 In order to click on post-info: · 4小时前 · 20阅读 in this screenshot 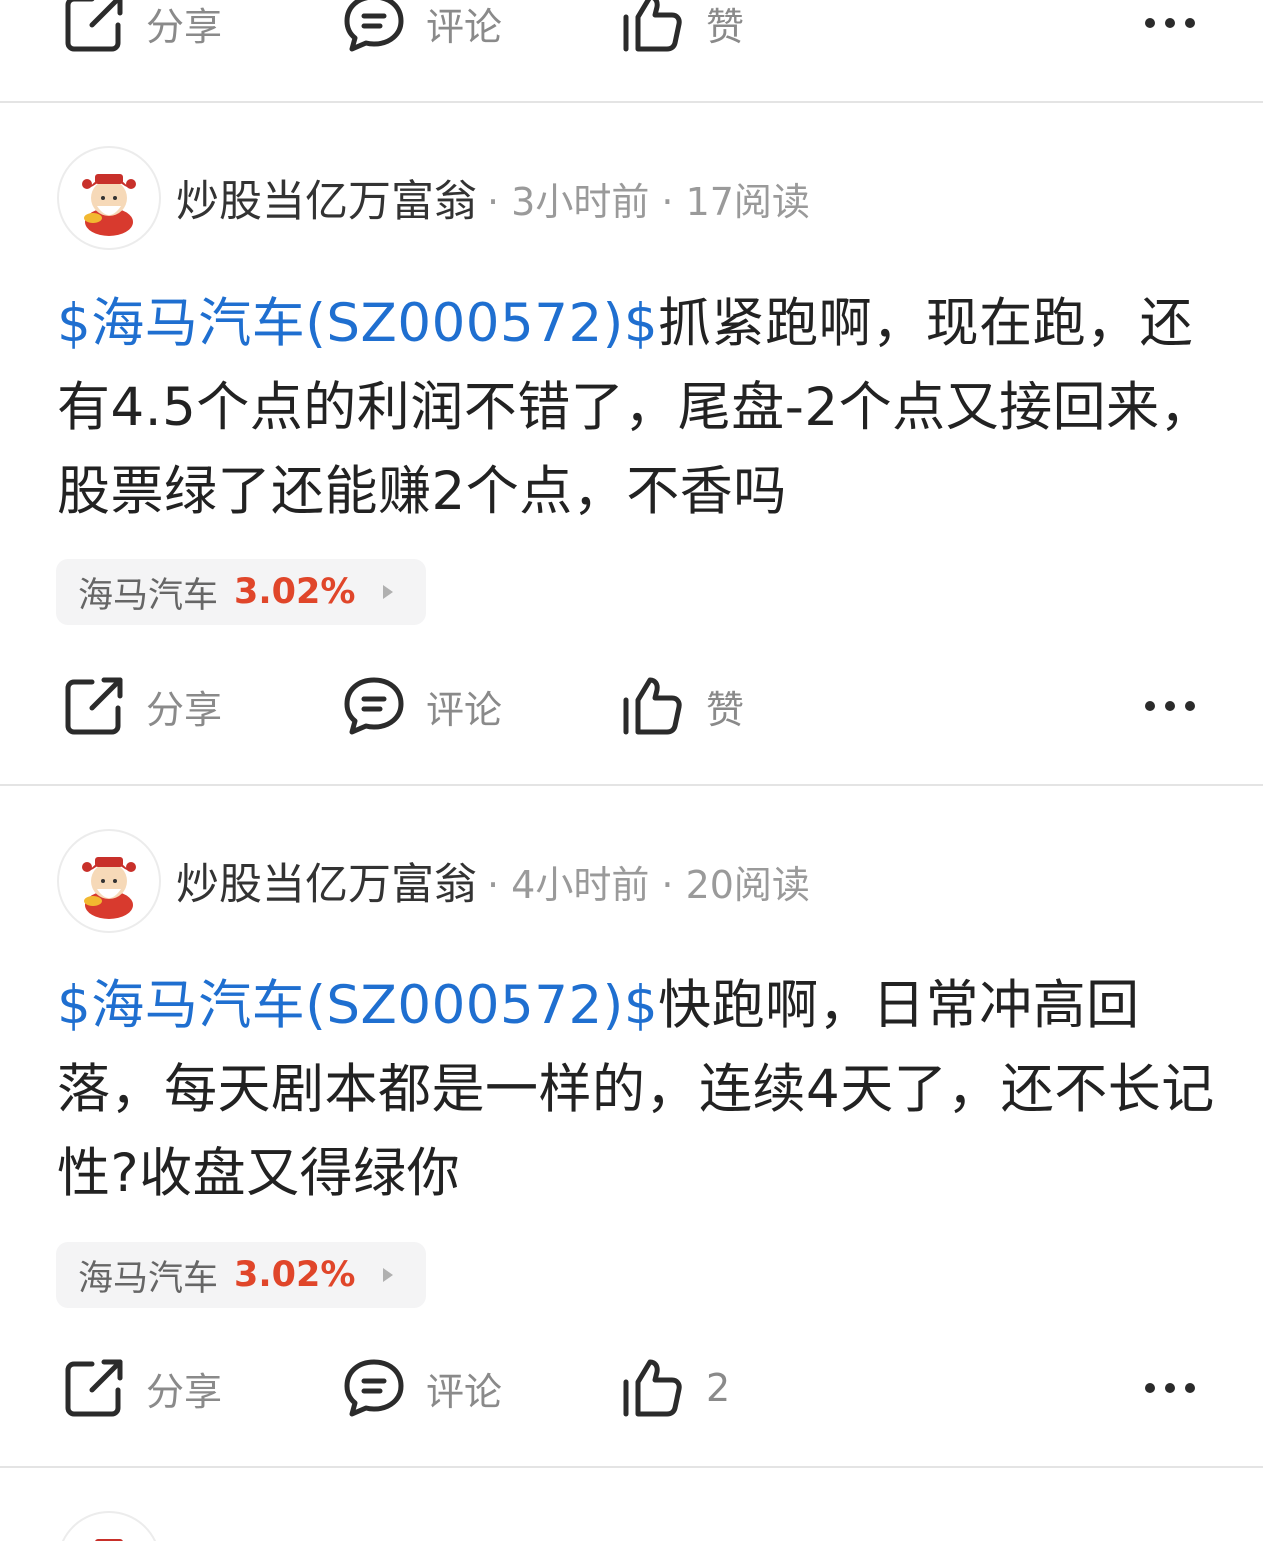, I will do `click(648, 884)`.